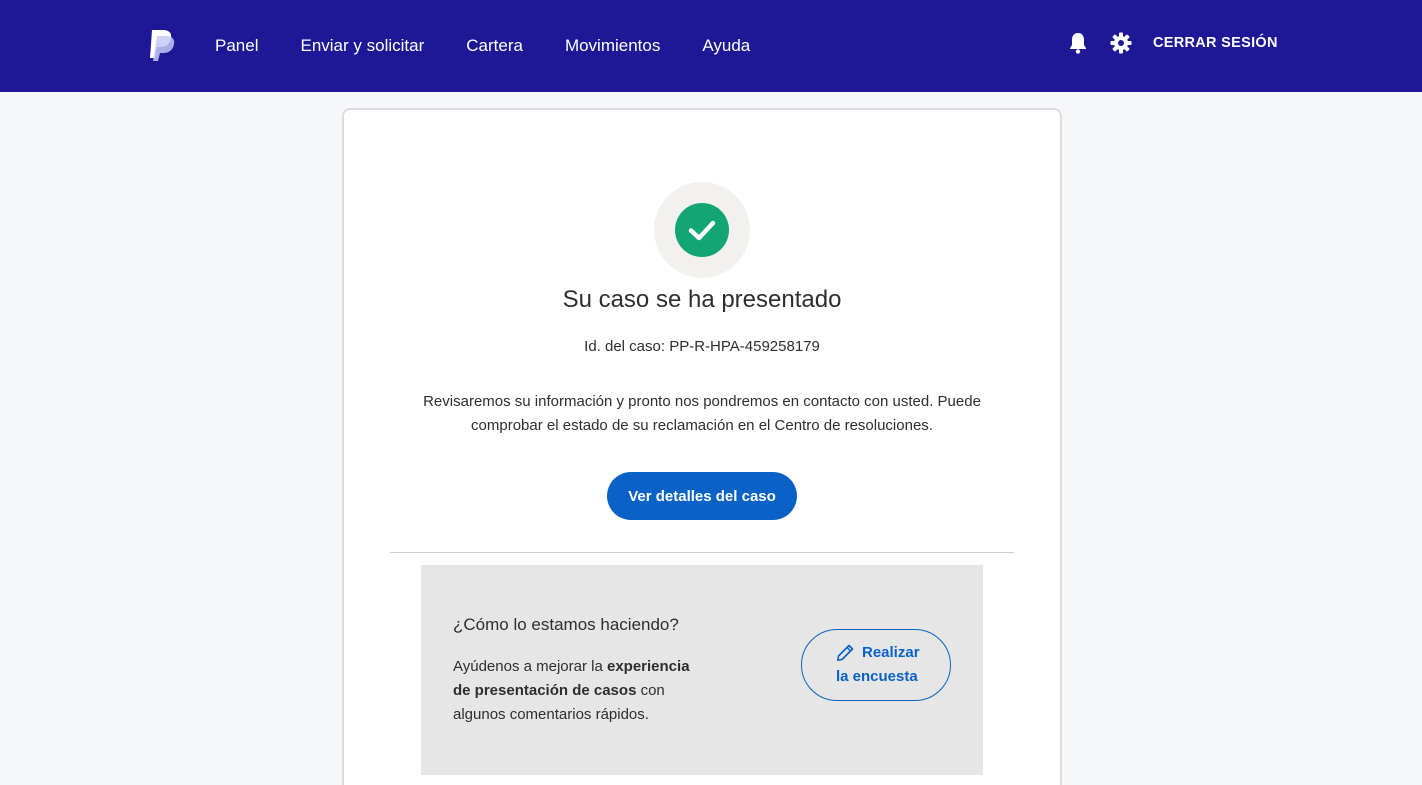 The width and height of the screenshot is (1422, 785). What do you see at coordinates (566, 624) in the screenshot?
I see `survey-title: ¿Cómo lo estamos haciendo?` at bounding box center [566, 624].